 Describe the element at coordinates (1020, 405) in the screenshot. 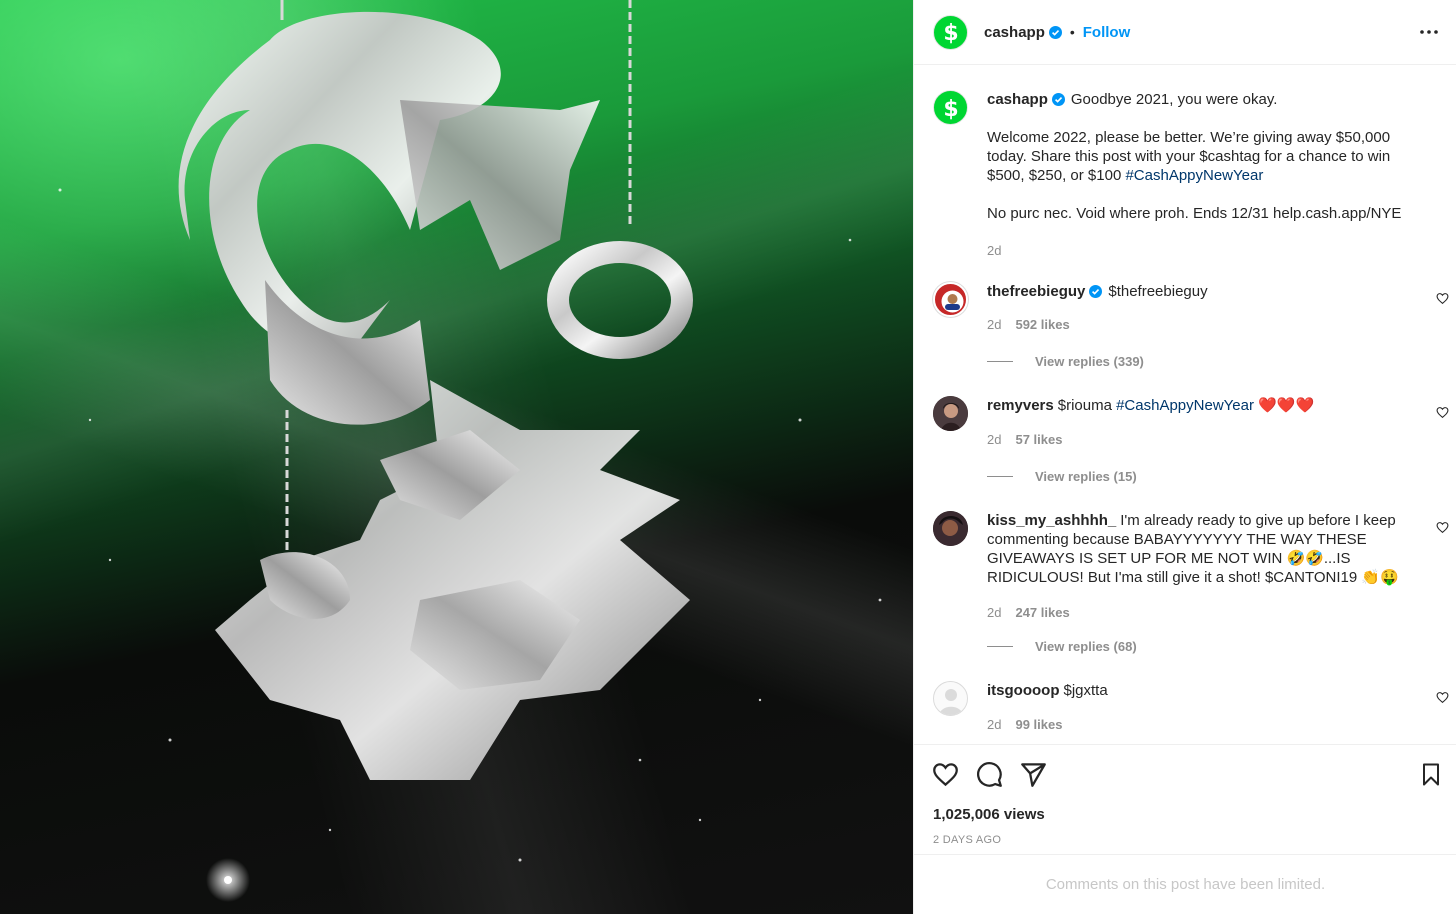

I see `comment-username: remyvers` at that location.